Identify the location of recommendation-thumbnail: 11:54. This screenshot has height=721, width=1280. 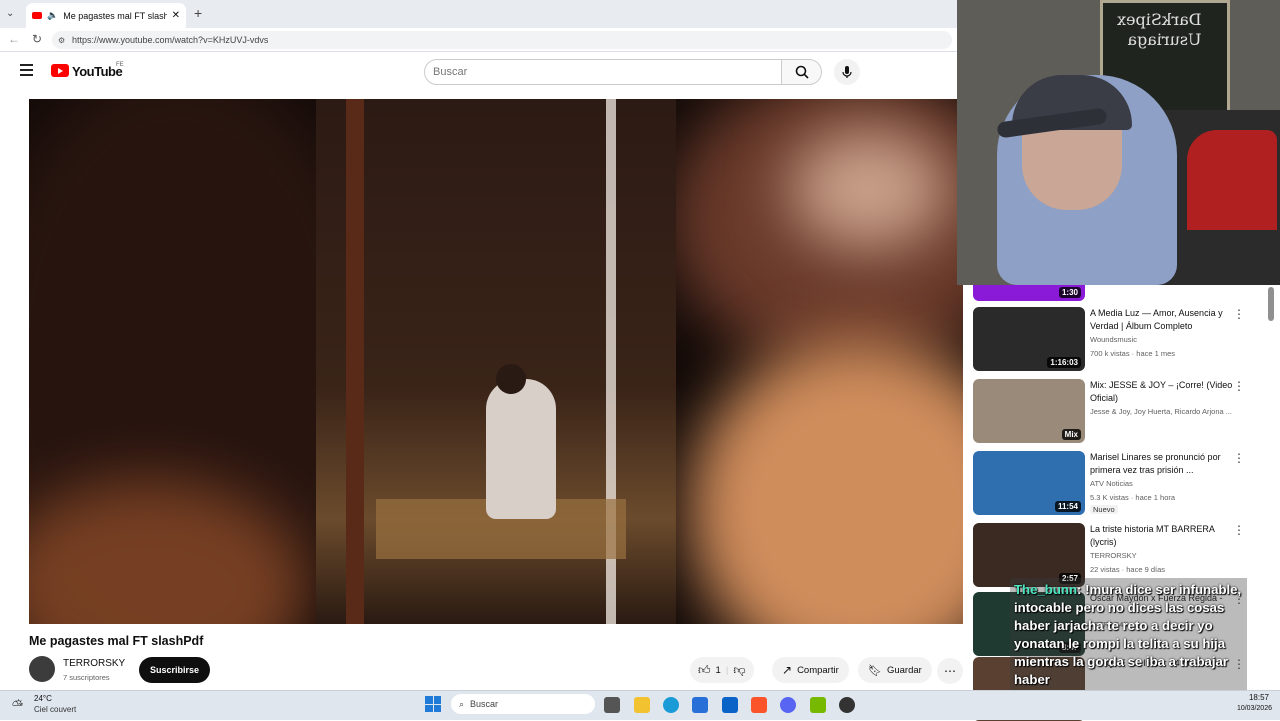
(1029, 483).